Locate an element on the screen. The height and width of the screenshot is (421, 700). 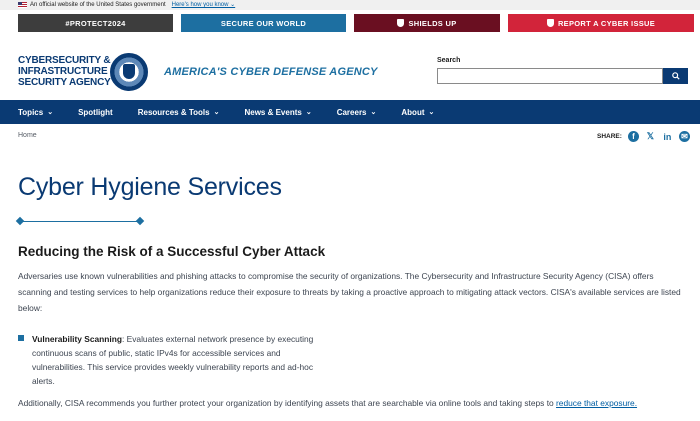
nav-news-events: News & Events ⌄ is located at coordinates (277, 112).